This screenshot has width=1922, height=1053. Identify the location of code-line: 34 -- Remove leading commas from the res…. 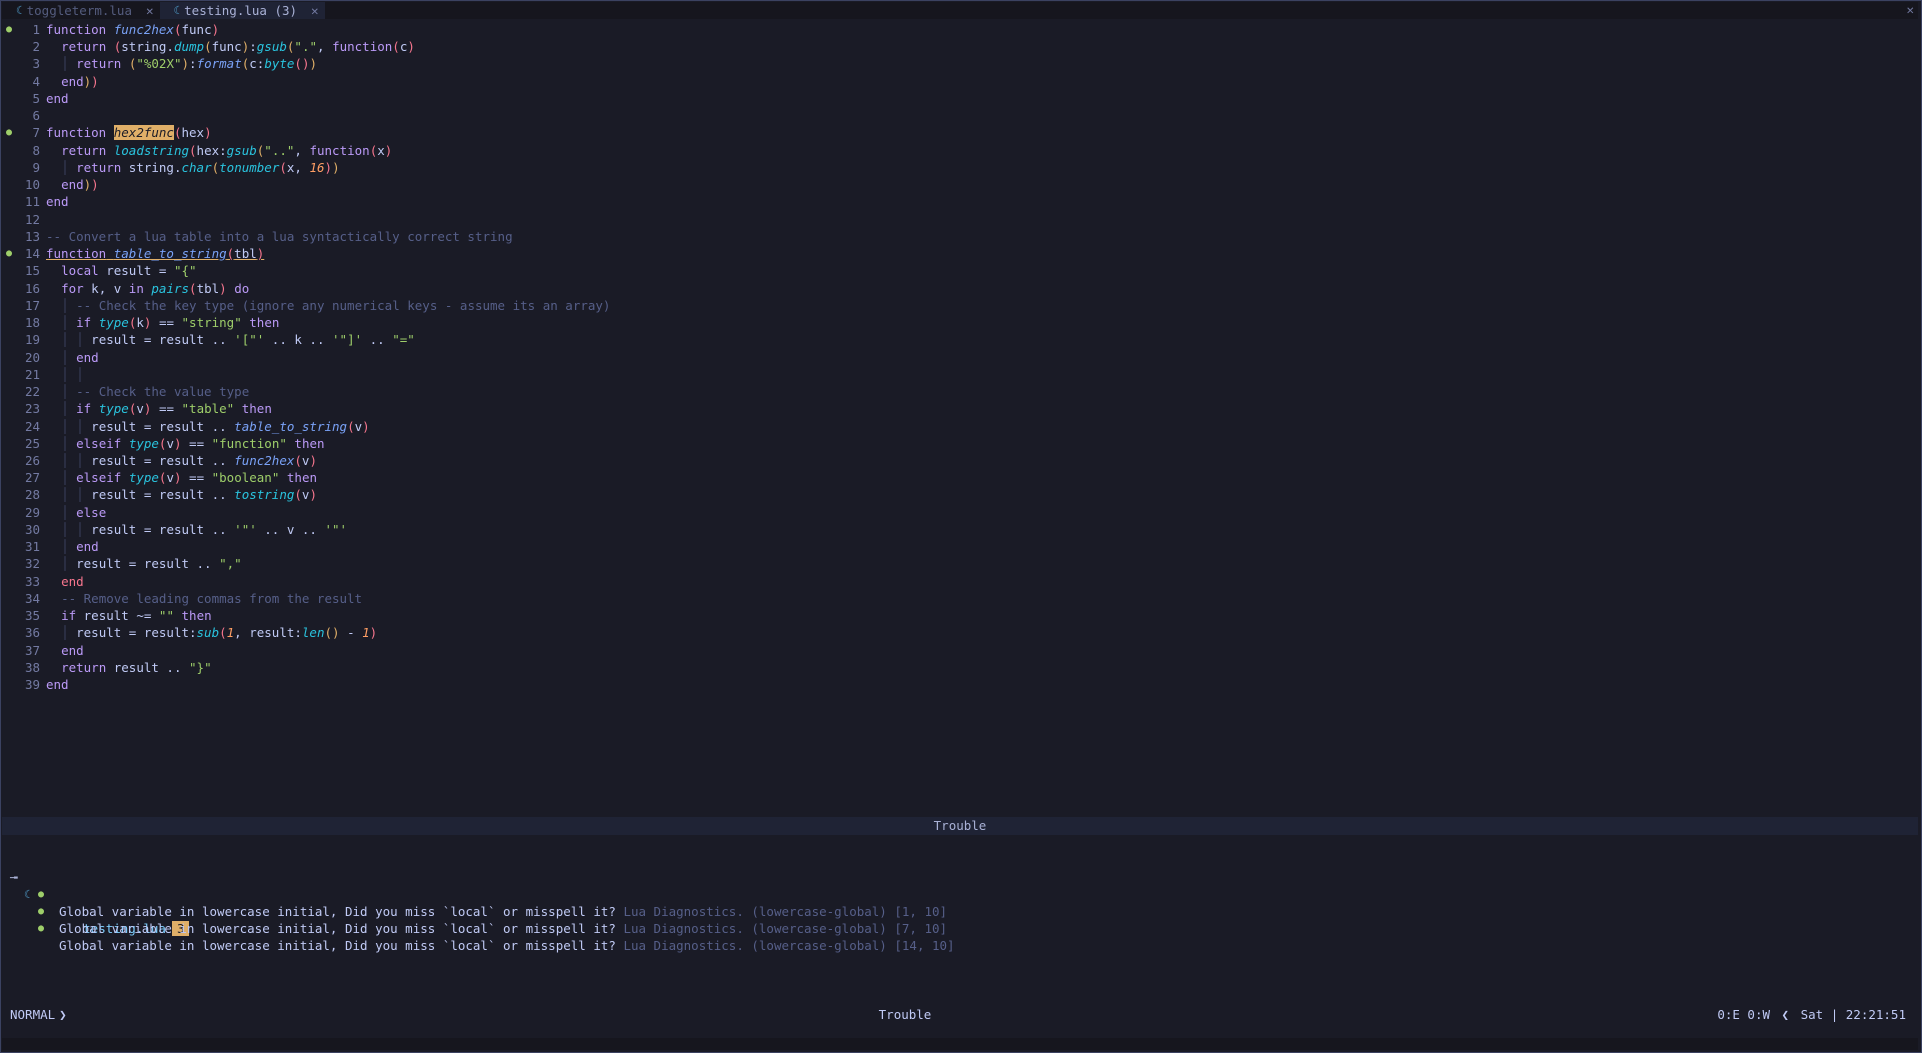
(960, 598).